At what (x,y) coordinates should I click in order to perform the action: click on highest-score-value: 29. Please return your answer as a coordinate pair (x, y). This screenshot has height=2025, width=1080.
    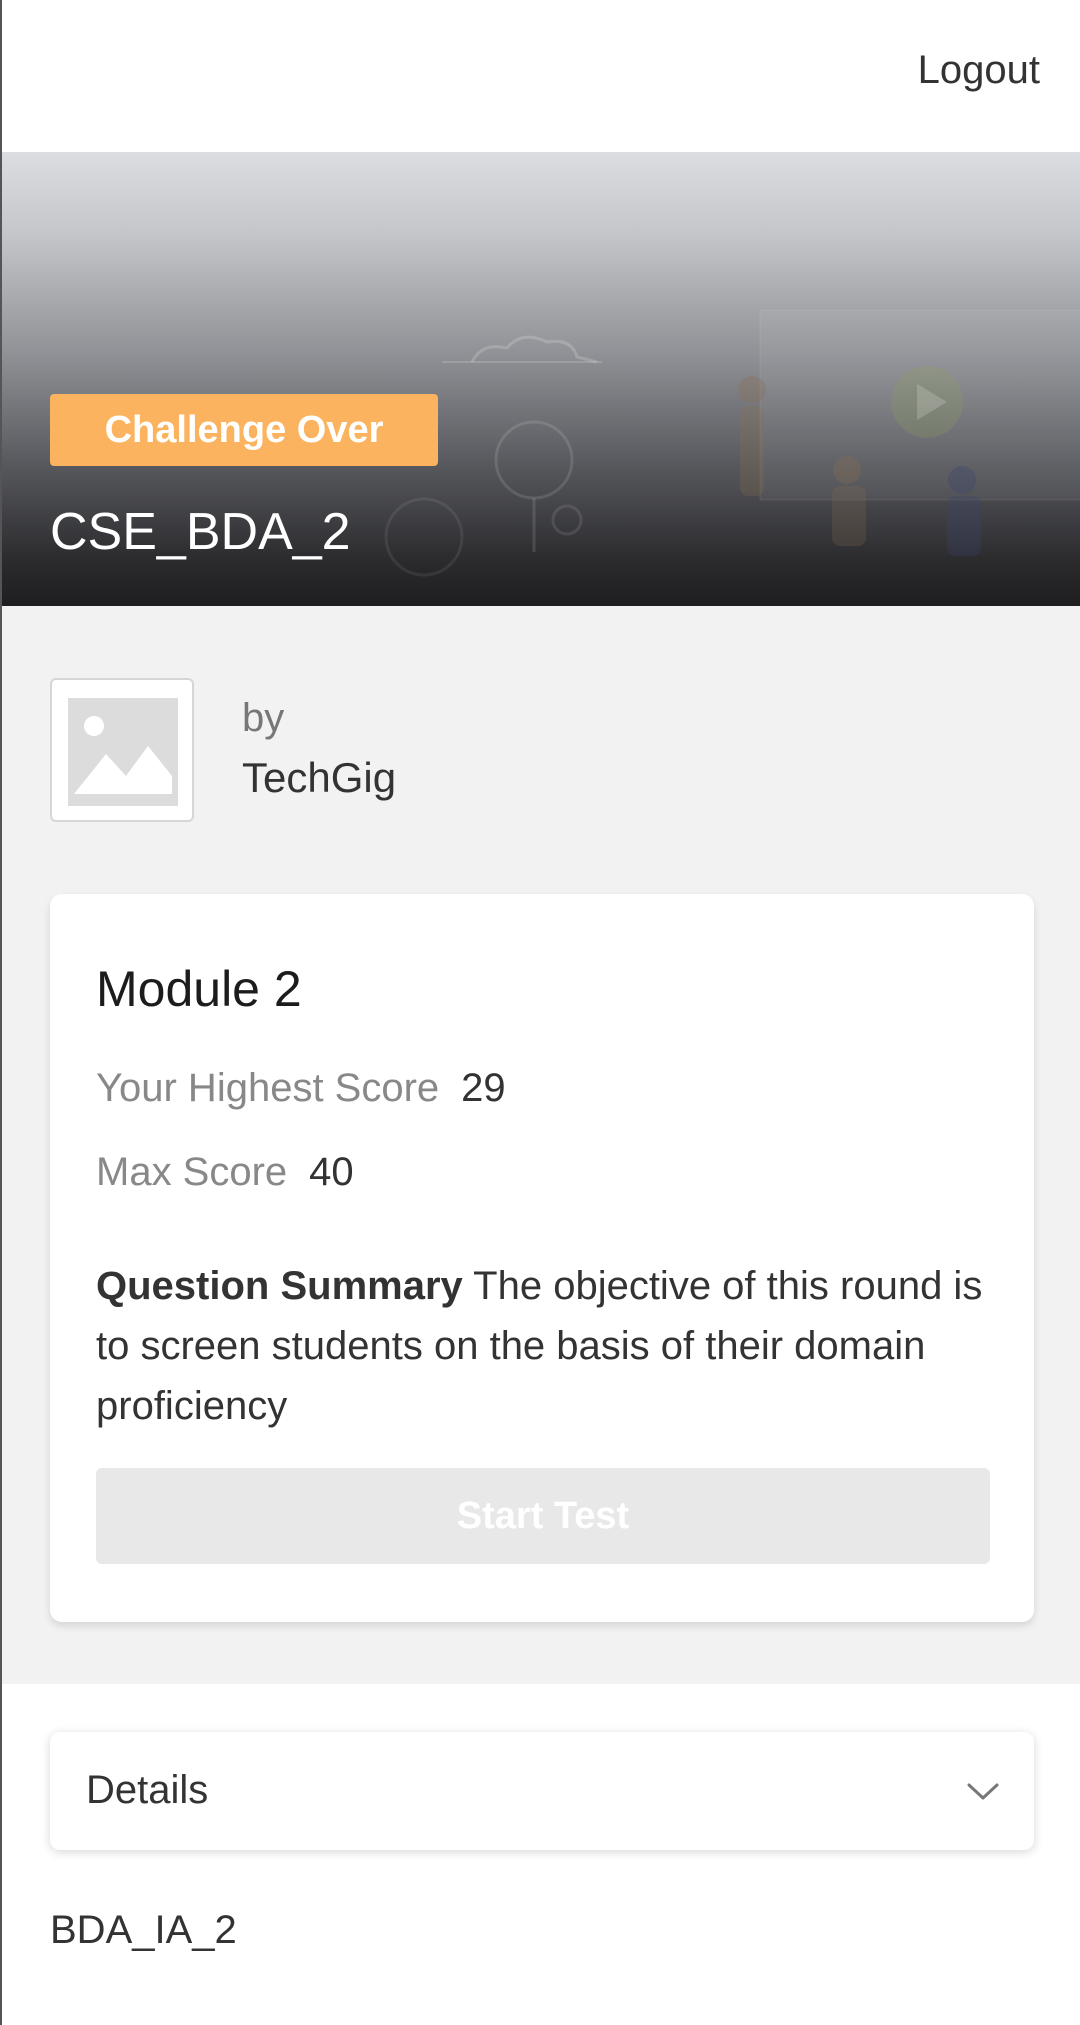
    Looking at the image, I should click on (483, 1088).